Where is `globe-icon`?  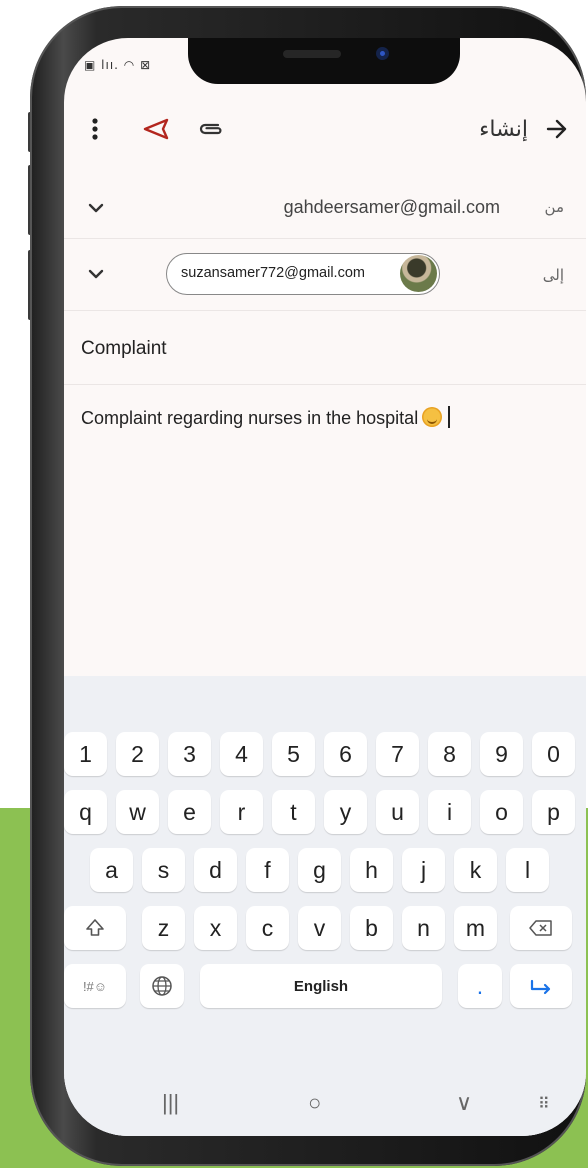
globe-icon is located at coordinates (162, 986).